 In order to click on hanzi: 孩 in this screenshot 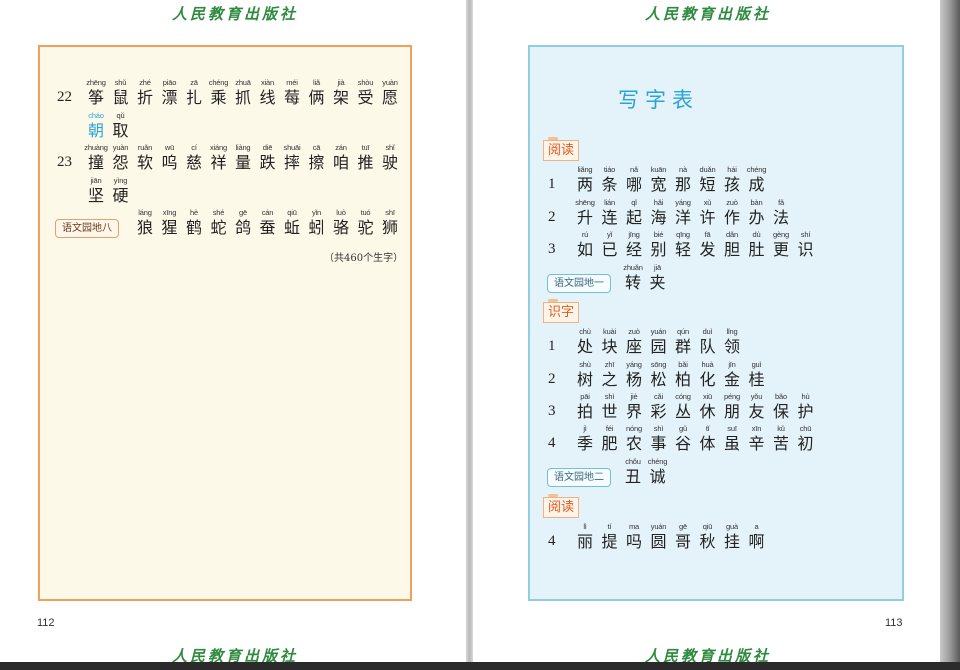, I will do `click(731, 184)`.